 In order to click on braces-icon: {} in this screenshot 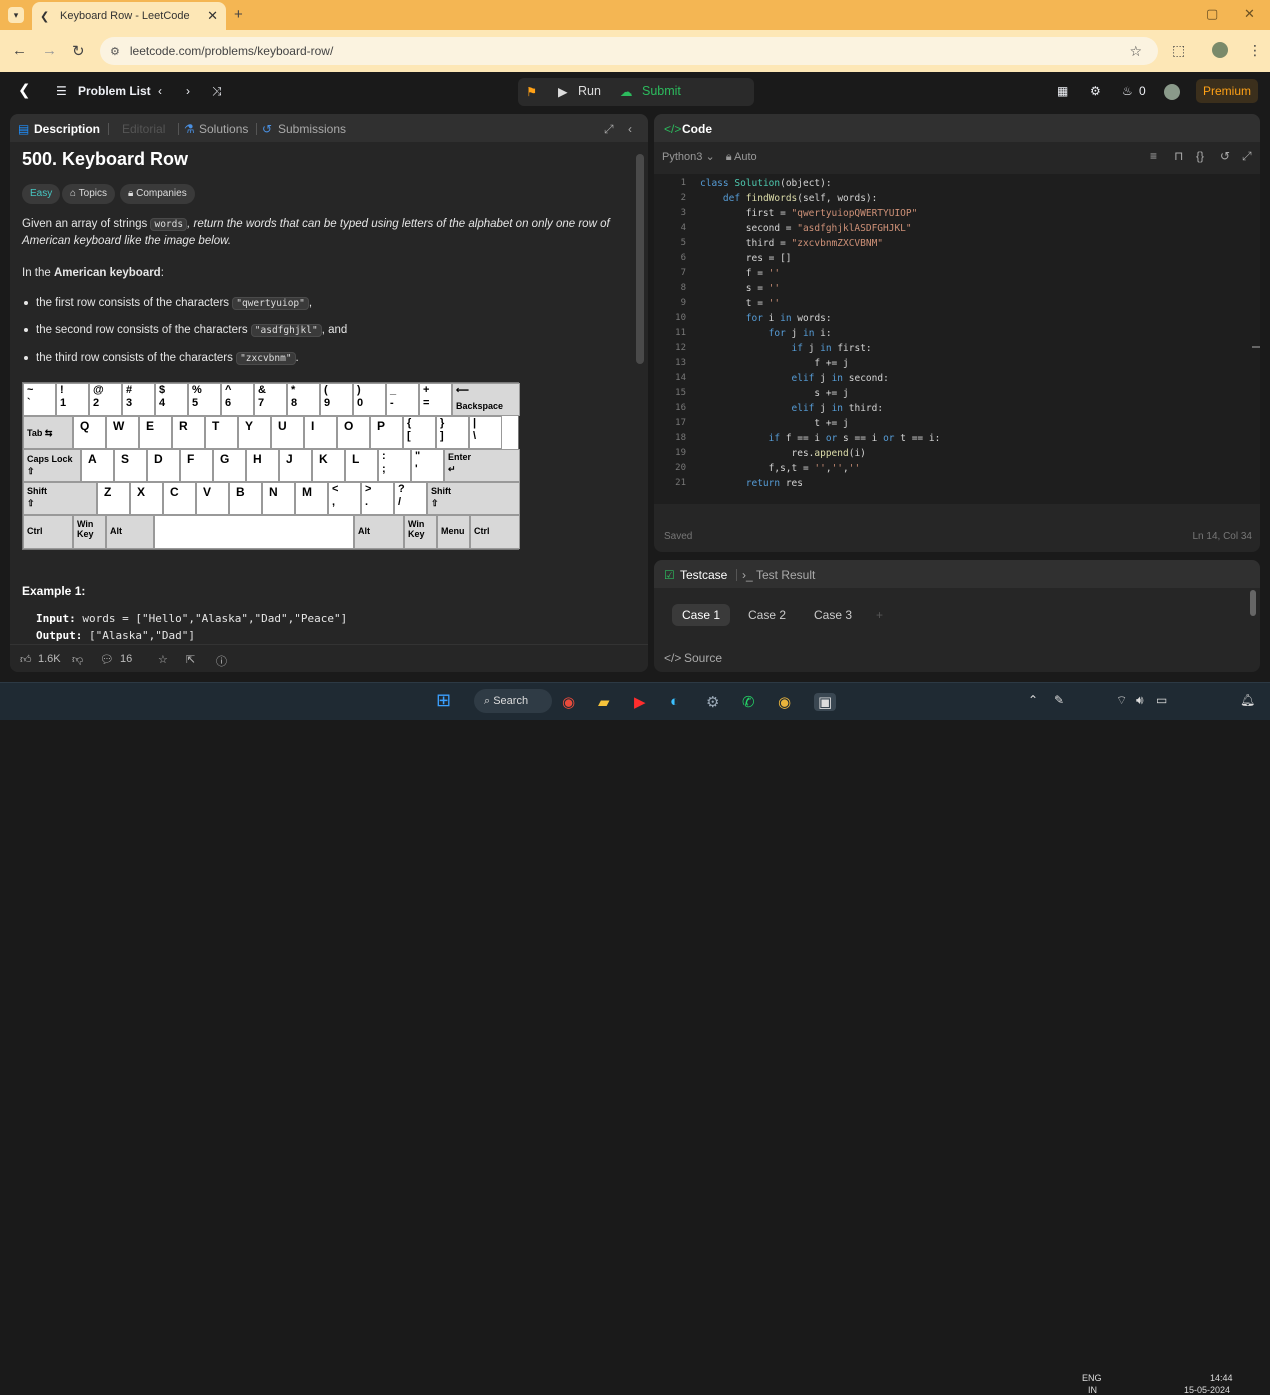, I will do `click(1200, 156)`.